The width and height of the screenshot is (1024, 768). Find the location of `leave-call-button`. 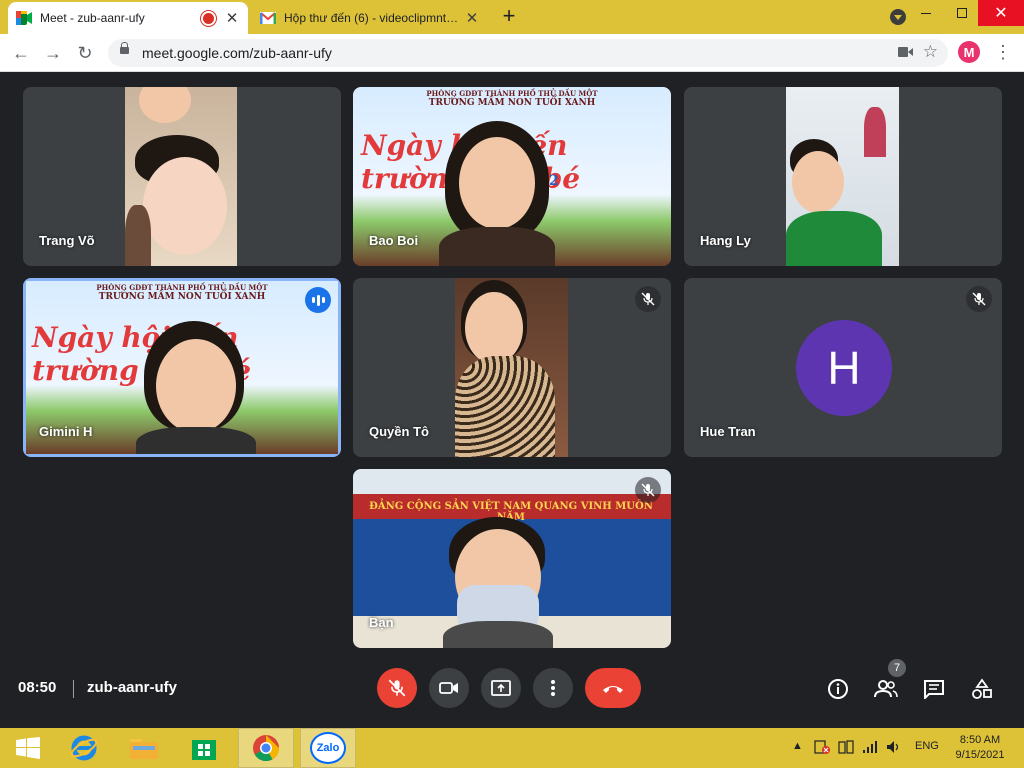

leave-call-button is located at coordinates (613, 688).